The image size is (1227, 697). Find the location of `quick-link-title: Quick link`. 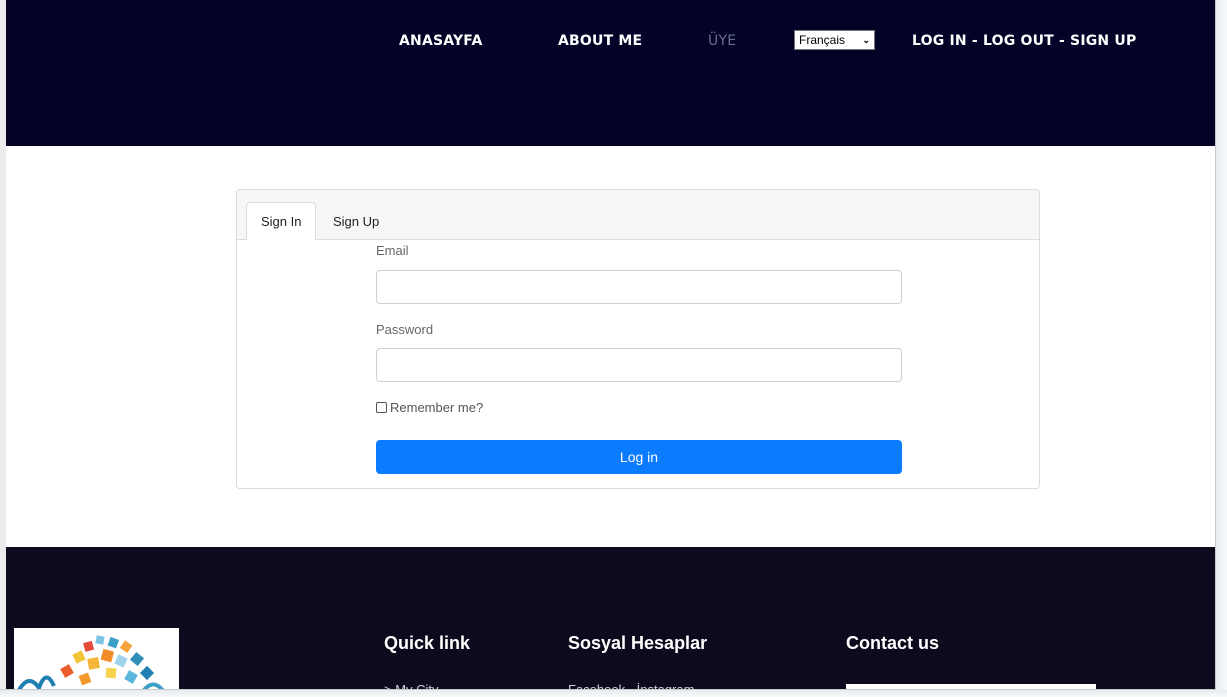

quick-link-title: Quick link is located at coordinates (427, 643).